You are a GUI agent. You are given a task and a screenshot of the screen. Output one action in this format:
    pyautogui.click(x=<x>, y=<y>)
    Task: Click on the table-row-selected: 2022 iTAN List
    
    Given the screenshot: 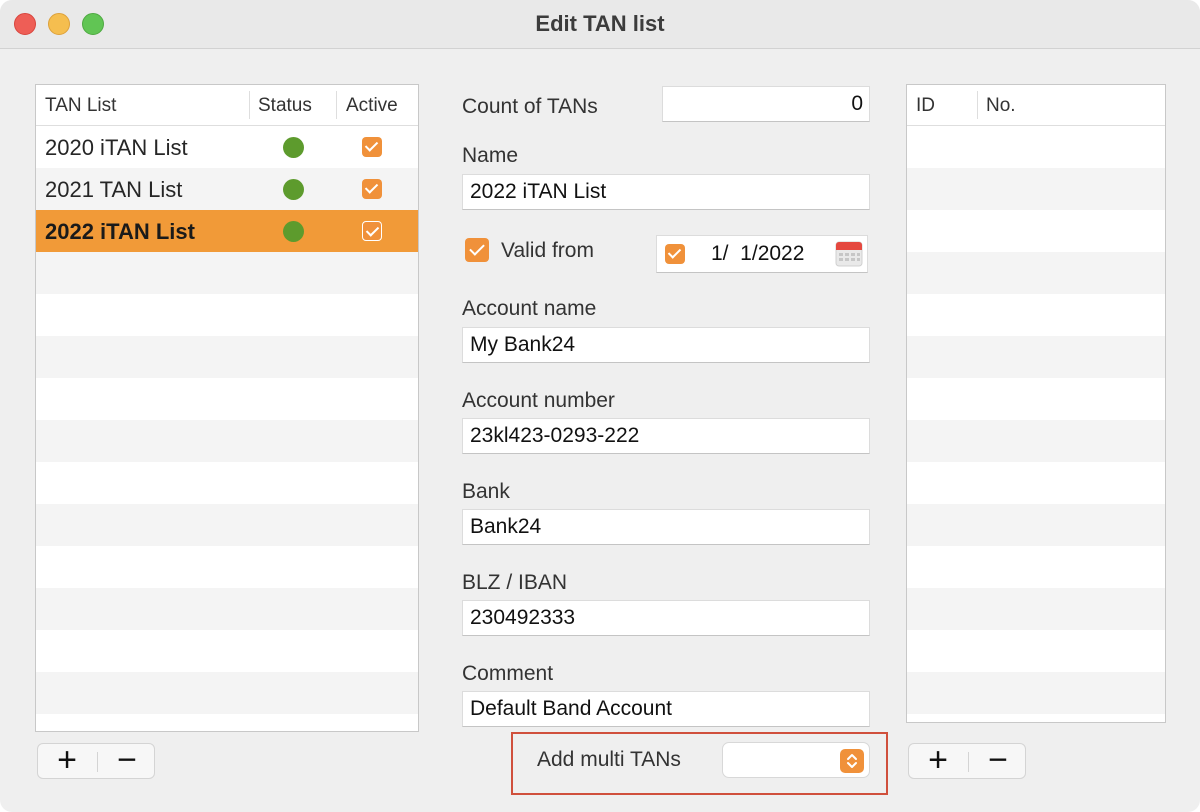 What is the action you would take?
    pyautogui.click(x=227, y=231)
    